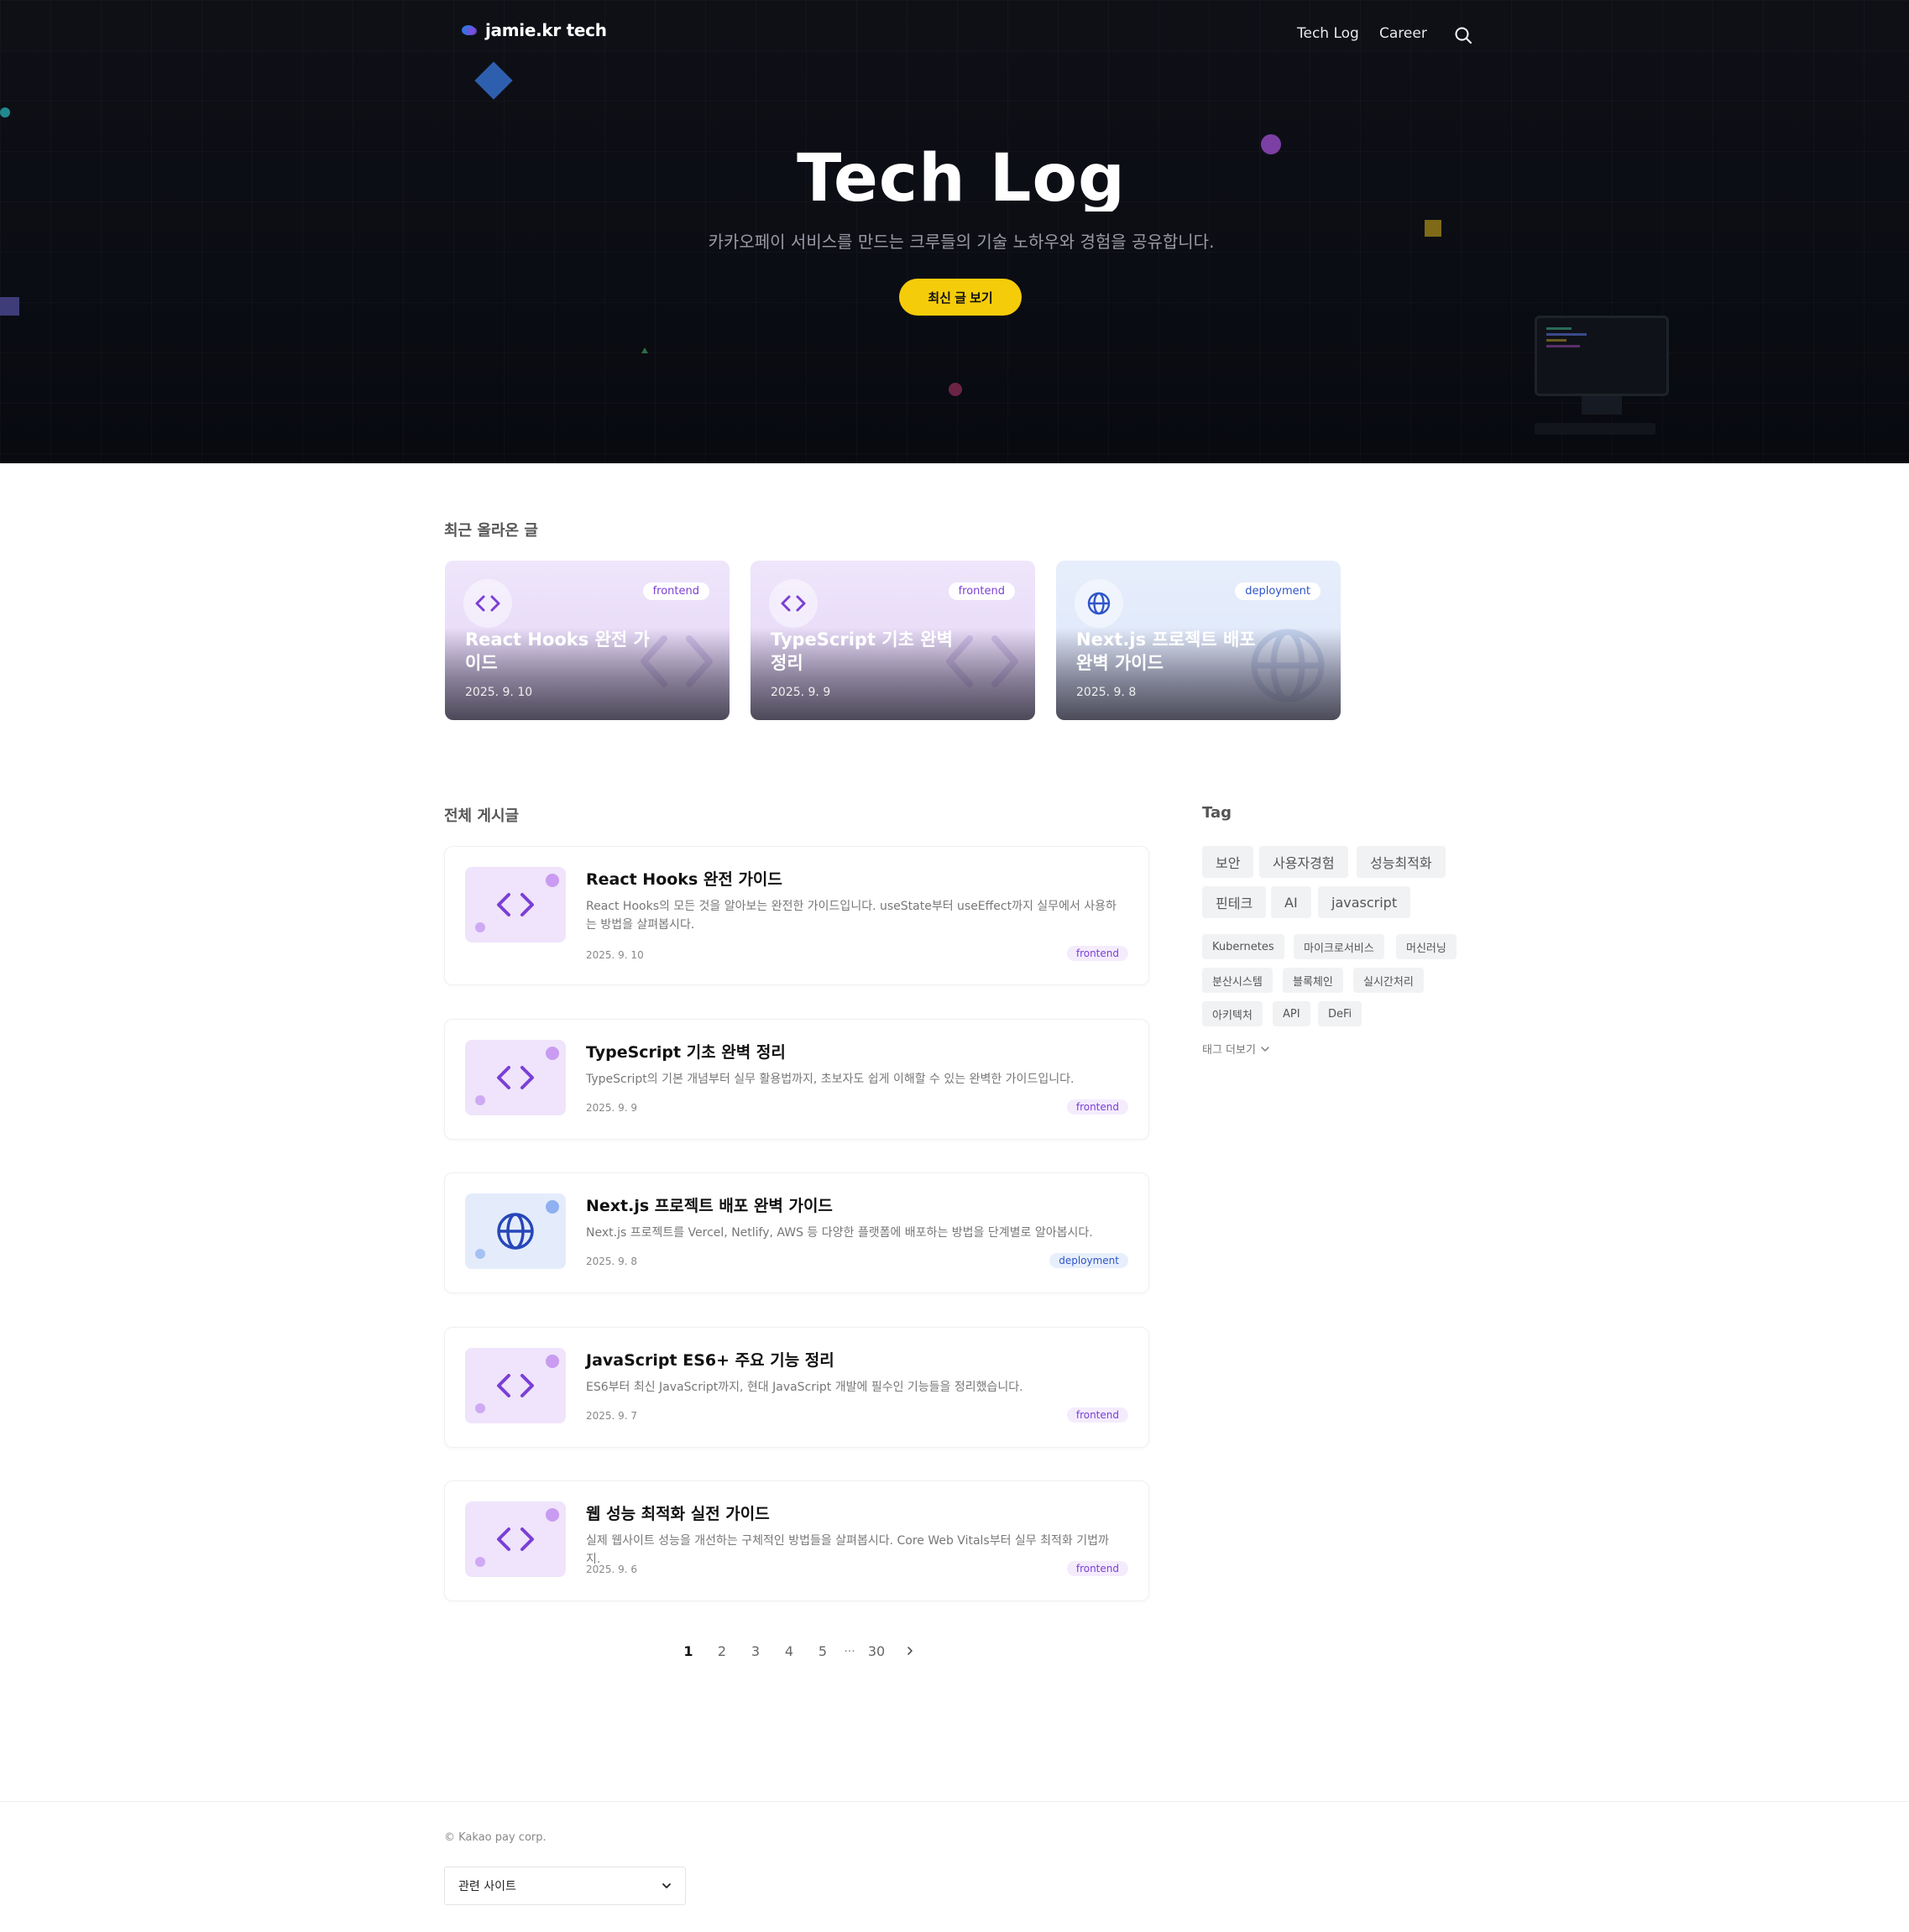  I want to click on logo-text: jamie.kr tech, so click(546, 30).